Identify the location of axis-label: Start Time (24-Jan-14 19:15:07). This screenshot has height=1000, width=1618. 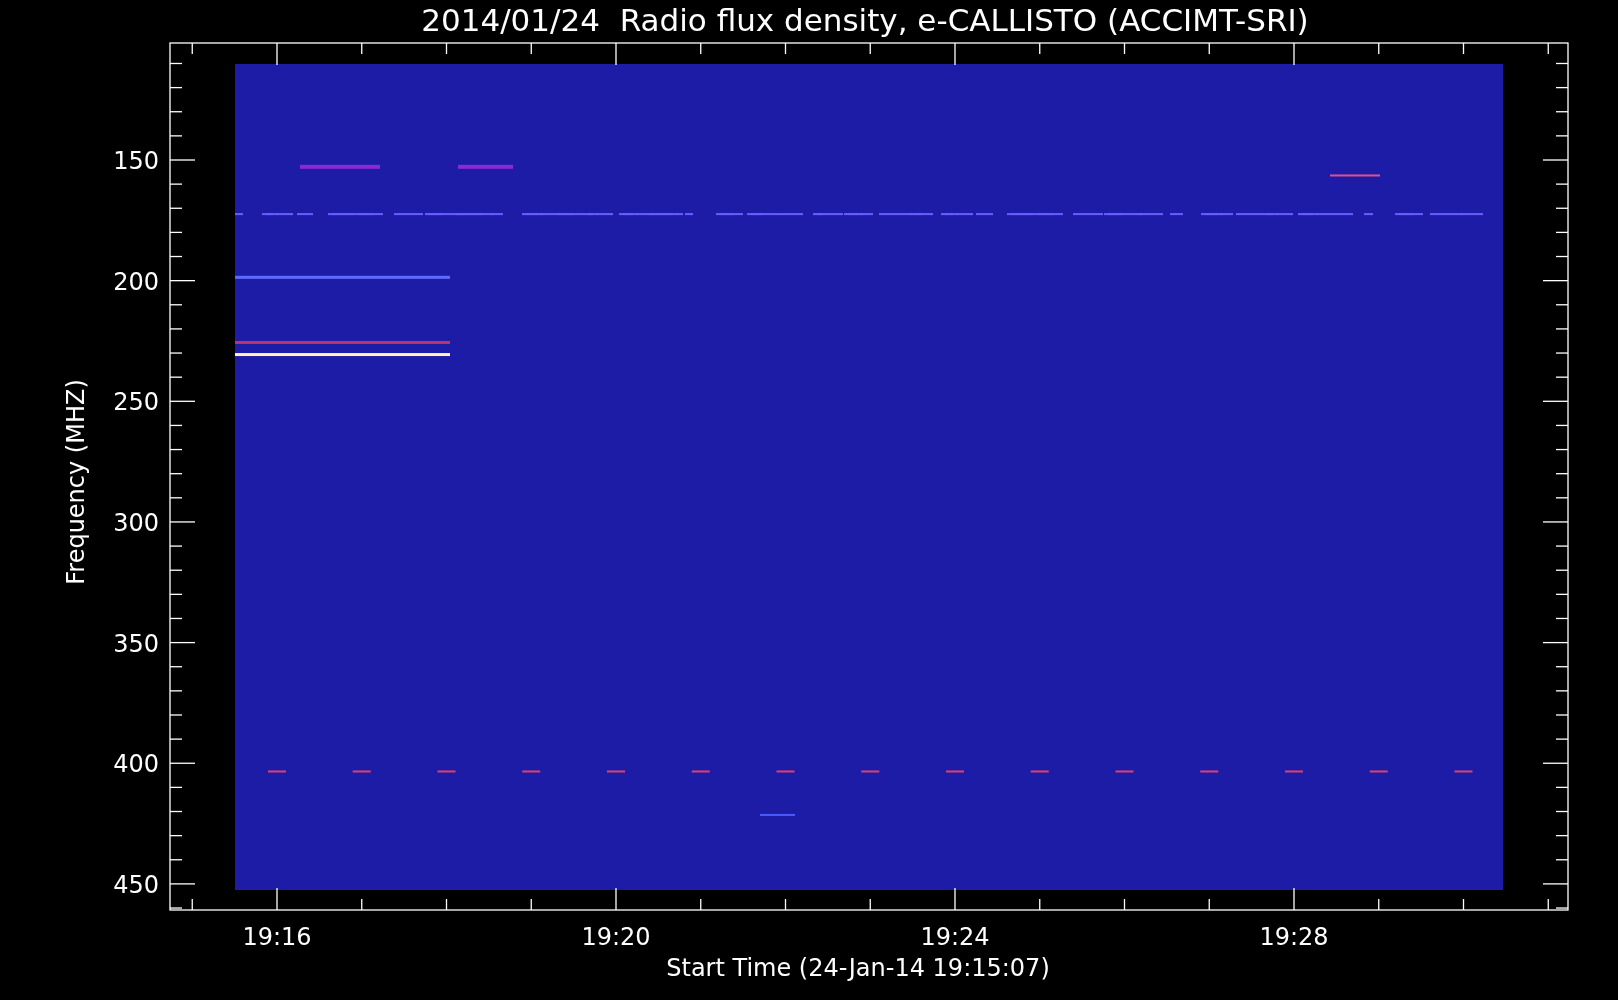
(858, 968).